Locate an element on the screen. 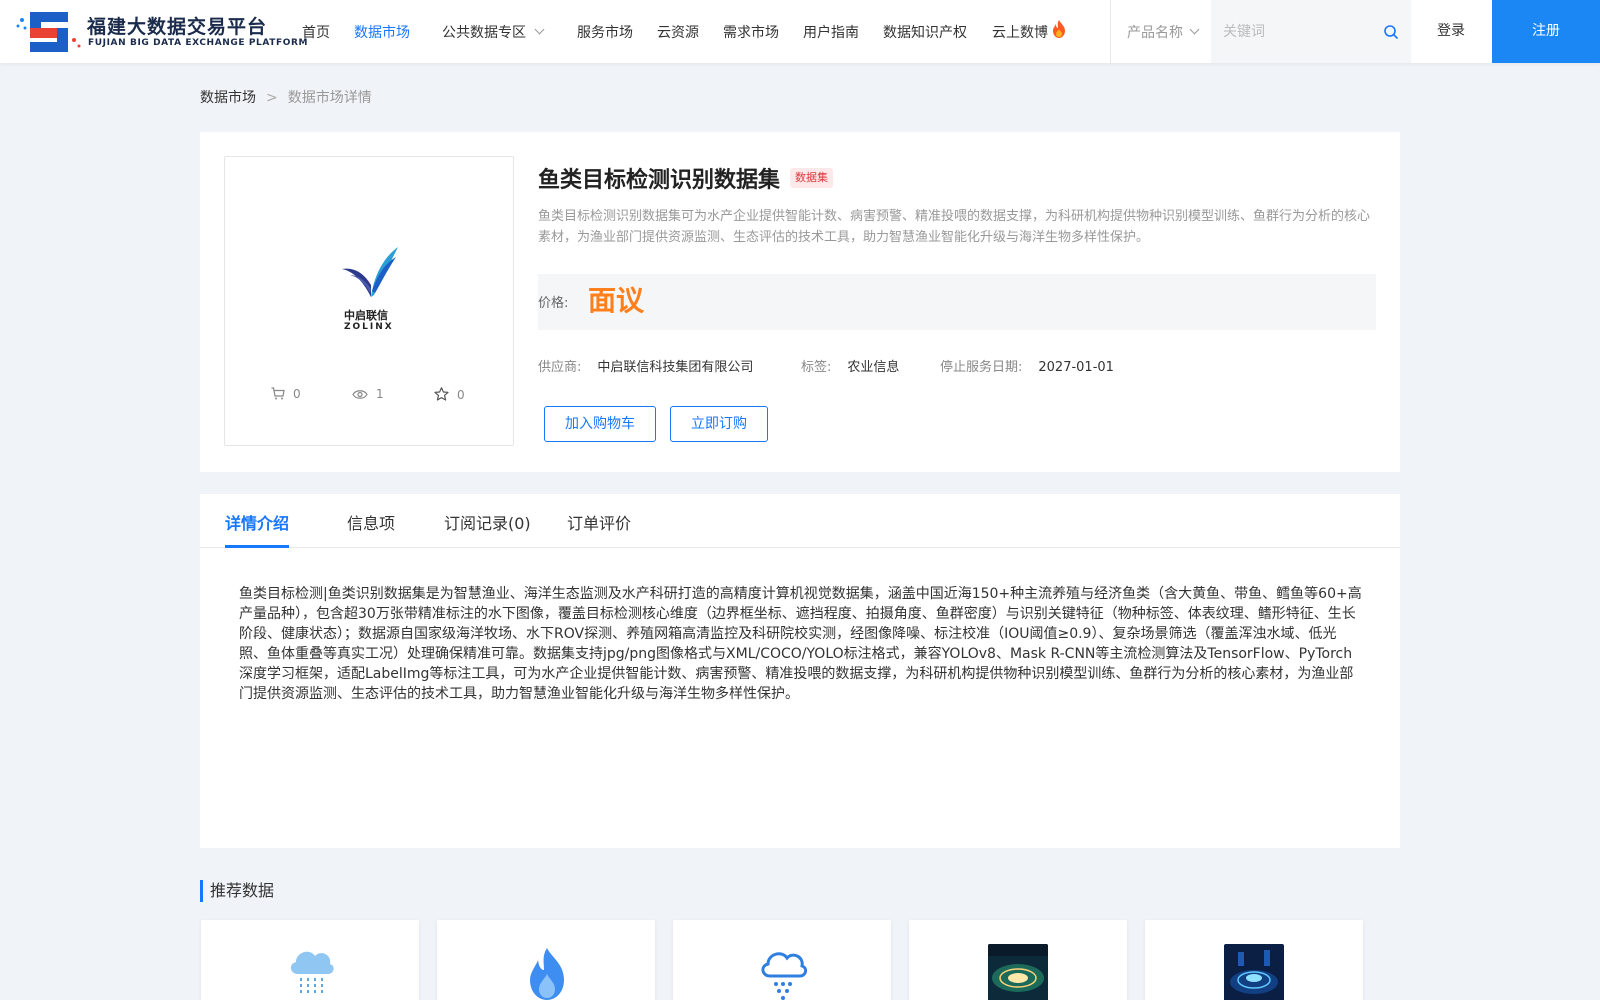  nav-public-data-label: 公共数据专区 is located at coordinates (484, 33).